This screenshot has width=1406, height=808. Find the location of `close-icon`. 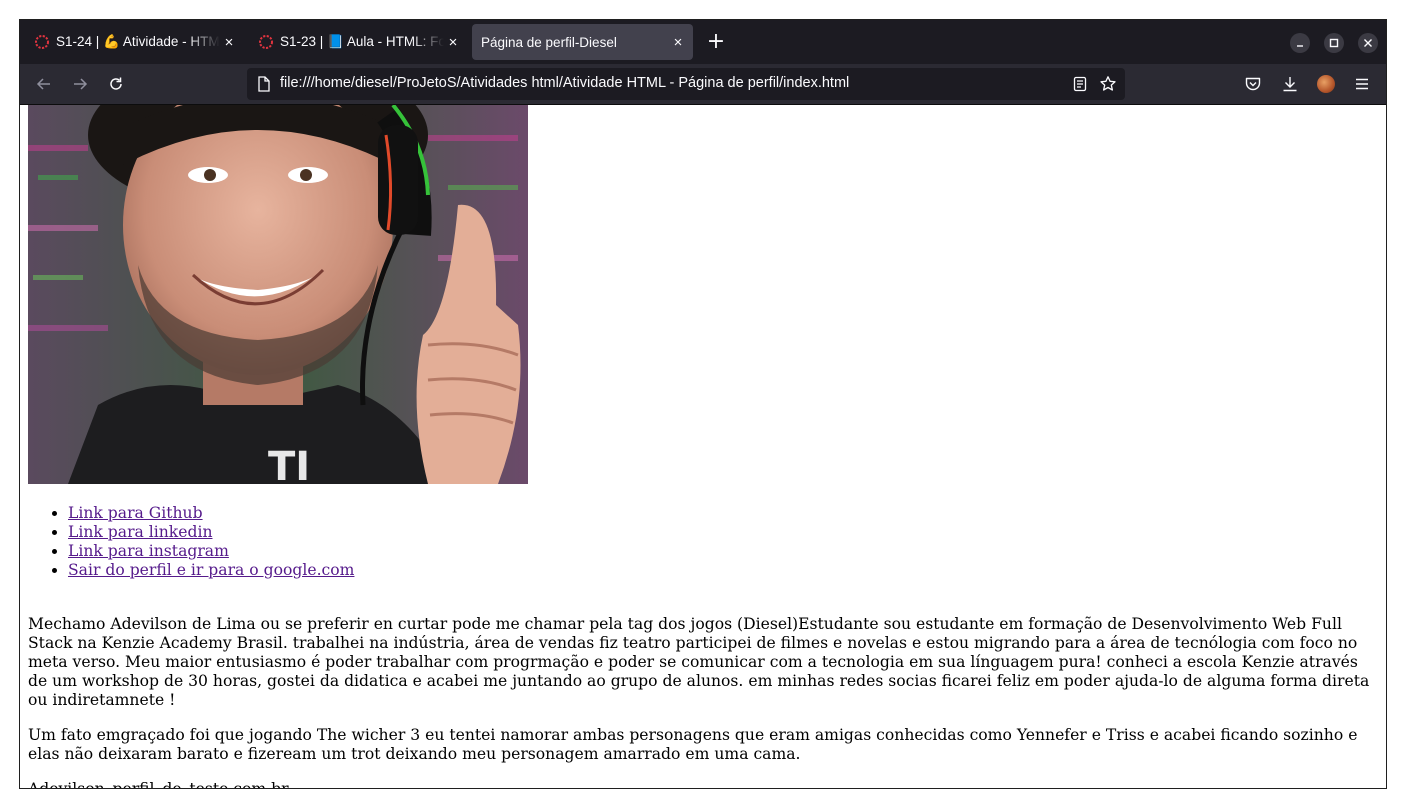

close-icon is located at coordinates (1368, 43).